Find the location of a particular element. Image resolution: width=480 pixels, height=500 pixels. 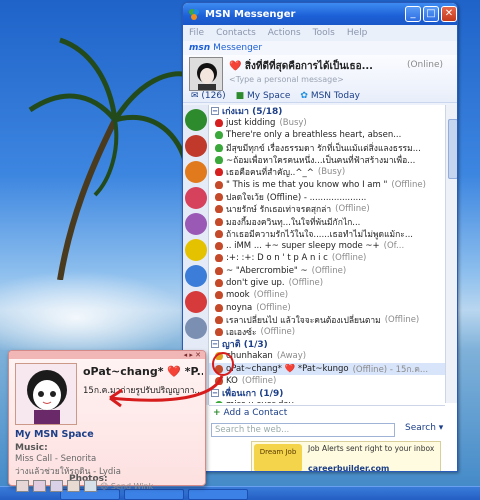

contact-row: :+: :+: D o n ' t p A n i c (Offline) is located at coordinates (327, 258).